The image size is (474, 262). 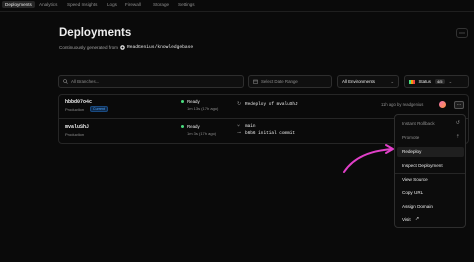 I want to click on menu-item-visit: Visit, so click(x=406, y=219).